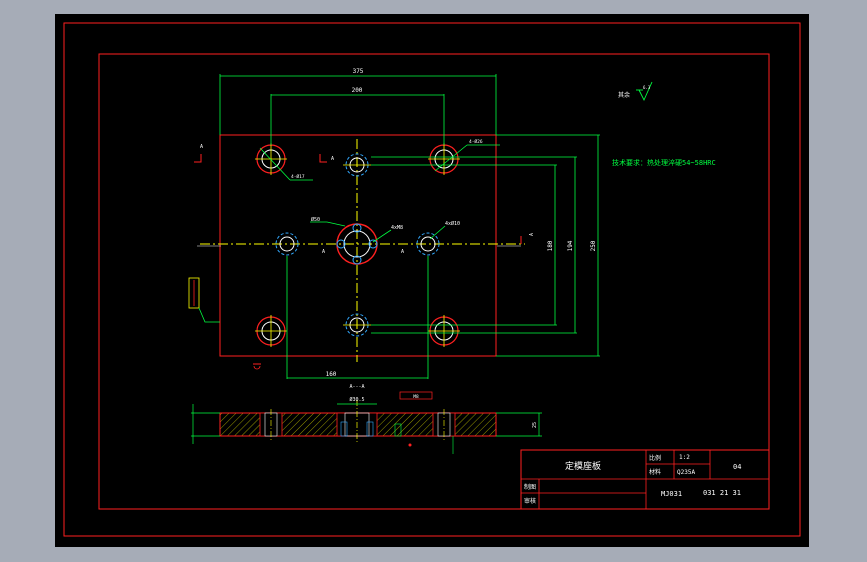 Image resolution: width=867 pixels, height=562 pixels. Describe the element at coordinates (624, 95) in the screenshot. I see `surface-finish-label: 其余` at that location.